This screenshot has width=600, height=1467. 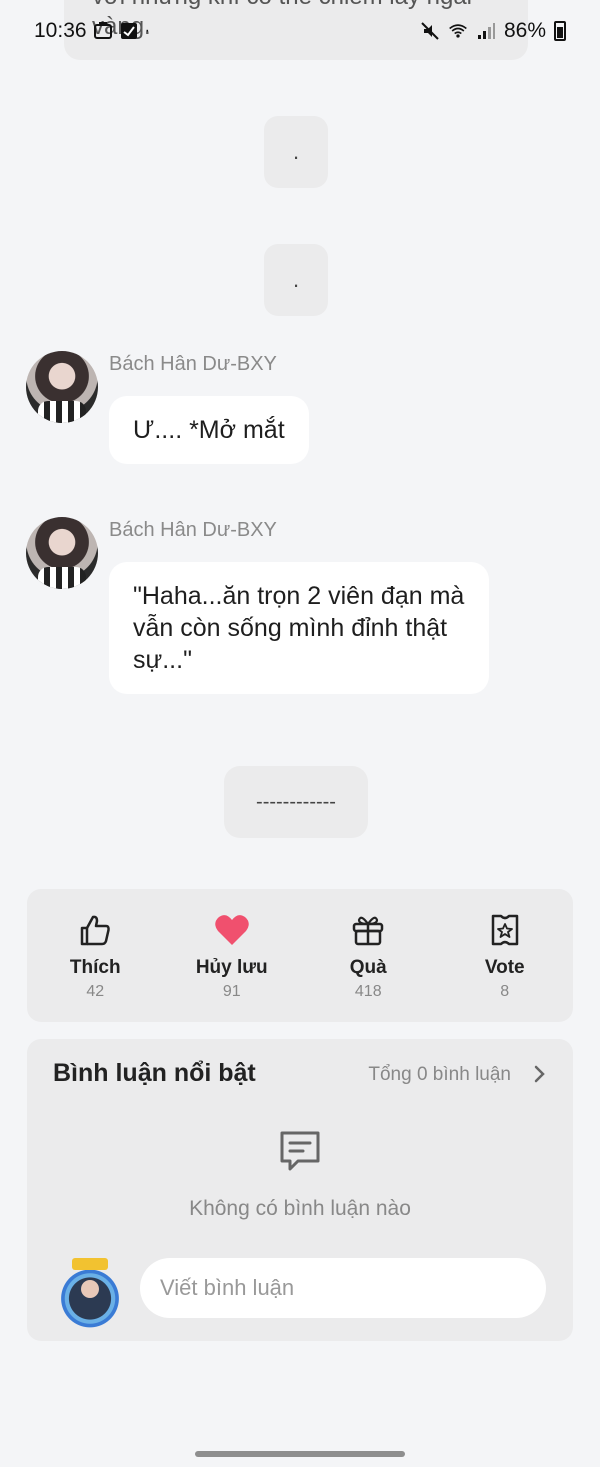 I want to click on battery-percent: 86%, so click(x=524, y=30).